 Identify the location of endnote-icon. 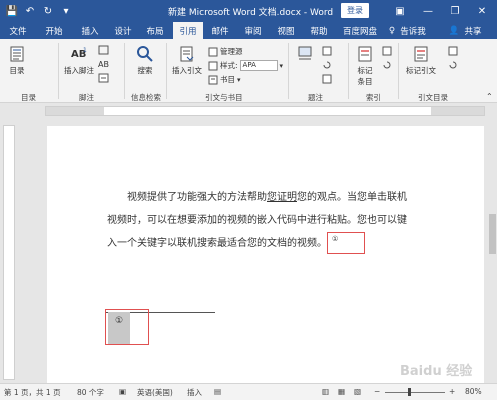
(103, 50).